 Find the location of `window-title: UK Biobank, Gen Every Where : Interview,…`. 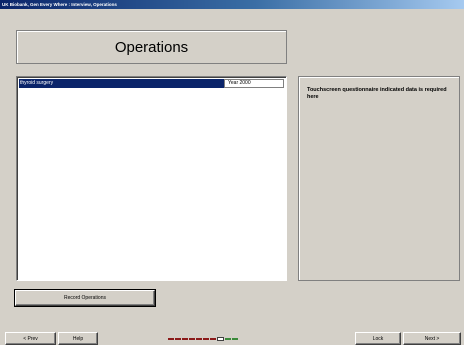

window-title: UK Biobank, Gen Every Where : Interview,… is located at coordinates (59, 4).